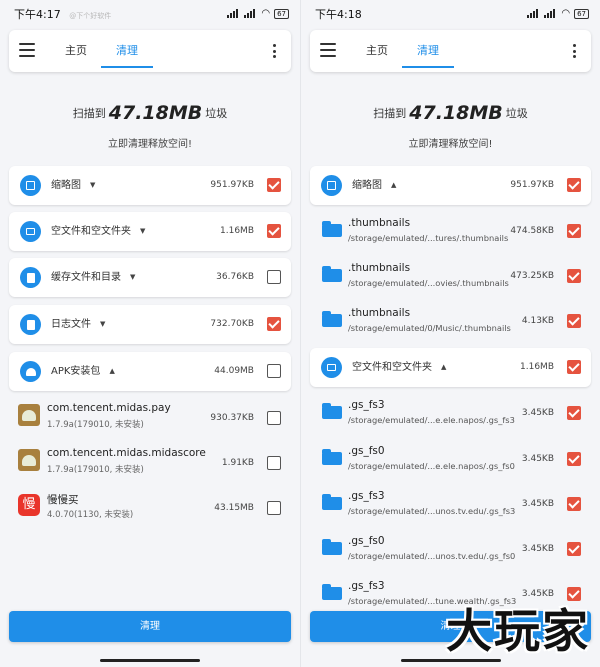 This screenshot has width=600, height=667. What do you see at coordinates (450, 13) in the screenshot?
I see `status-bar: 下午4:18 ◠ 67` at bounding box center [450, 13].